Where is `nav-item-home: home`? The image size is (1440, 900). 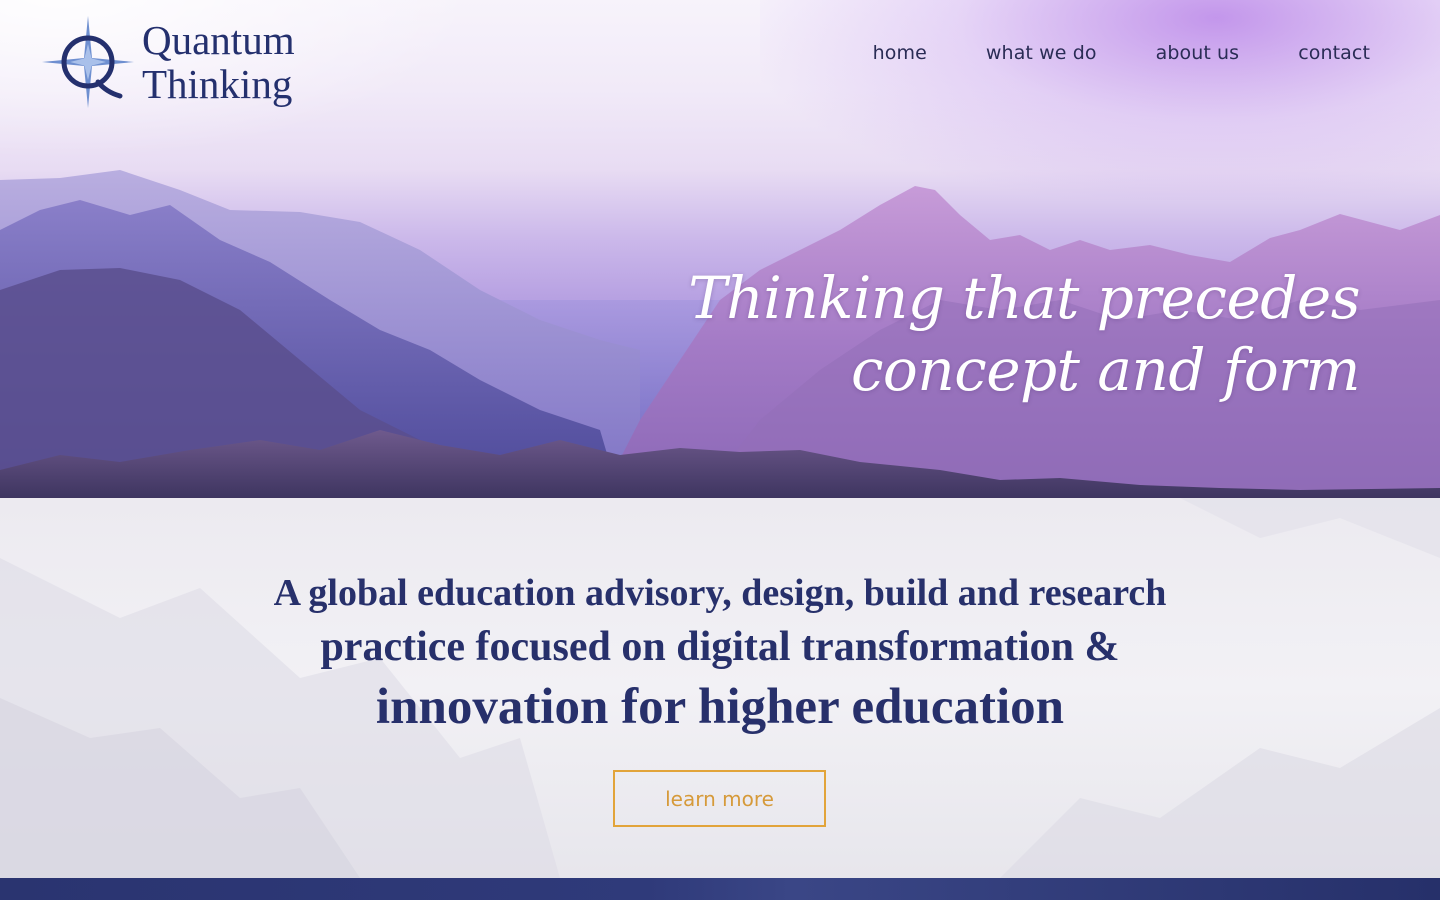 nav-item-home: home is located at coordinates (900, 53).